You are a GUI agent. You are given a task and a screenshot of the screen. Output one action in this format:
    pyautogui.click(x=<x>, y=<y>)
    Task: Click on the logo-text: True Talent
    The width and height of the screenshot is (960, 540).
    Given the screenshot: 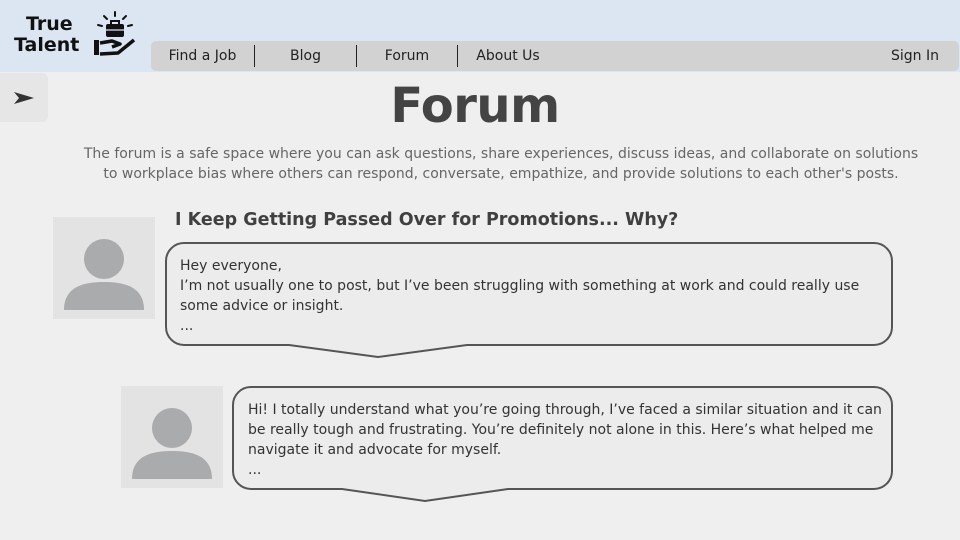 What is the action you would take?
    pyautogui.click(x=46, y=35)
    